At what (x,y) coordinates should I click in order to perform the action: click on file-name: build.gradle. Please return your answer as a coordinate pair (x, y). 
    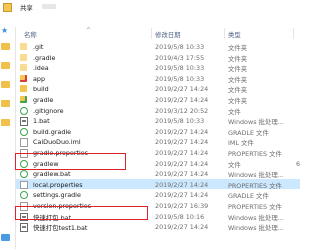
    Looking at the image, I should click on (52, 131).